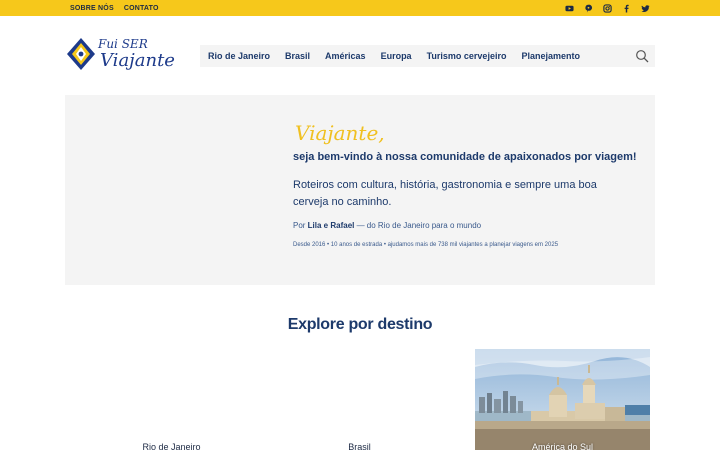 Image resolution: width=720 pixels, height=450 pixels. I want to click on destination-card-label: Brasil, so click(359, 446).